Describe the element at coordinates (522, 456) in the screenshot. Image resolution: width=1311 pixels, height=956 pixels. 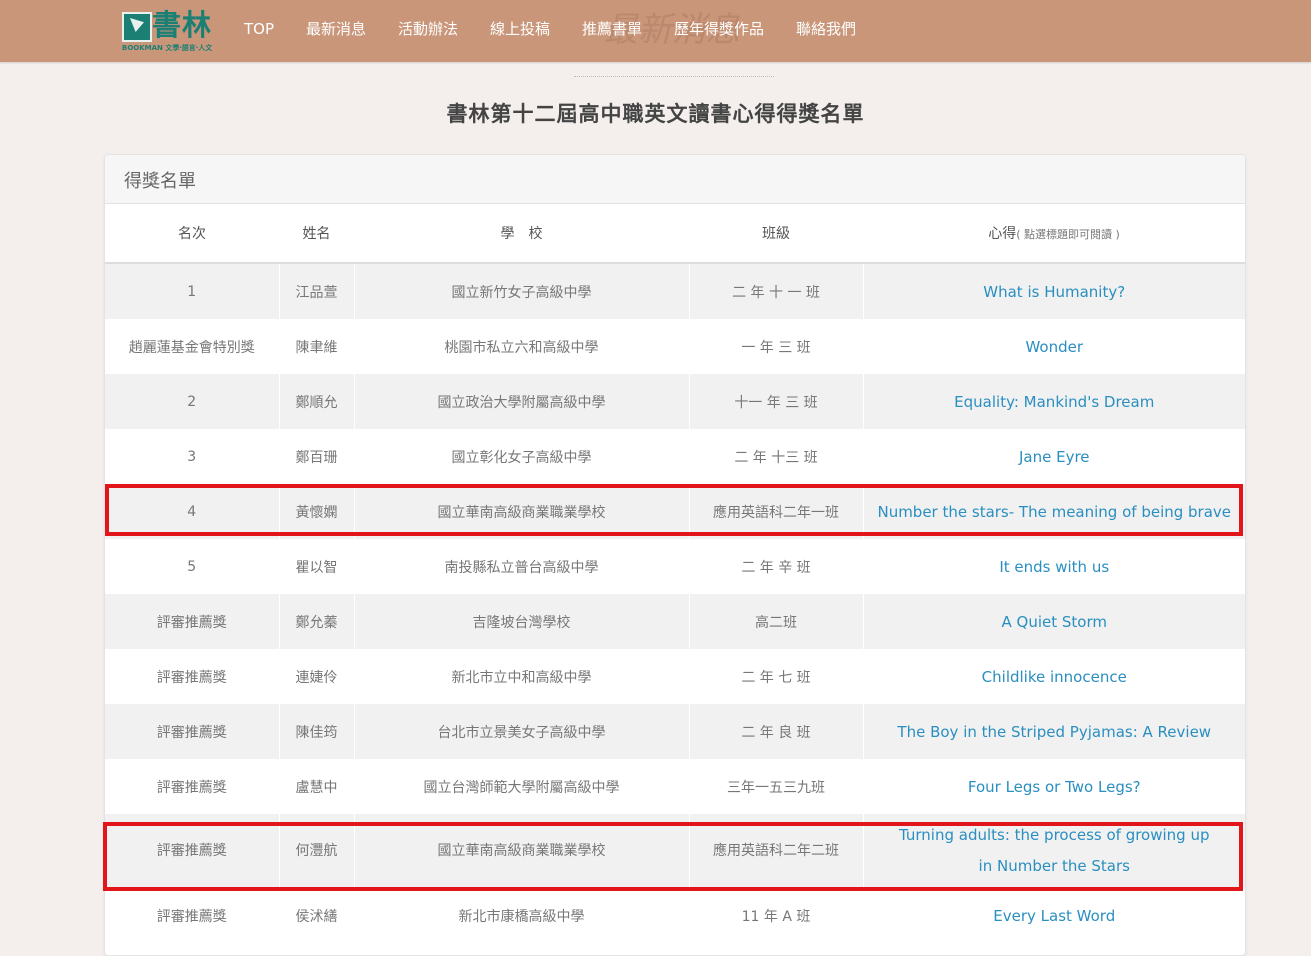
I see `cell-school: 國立彰化女子高級中學` at that location.